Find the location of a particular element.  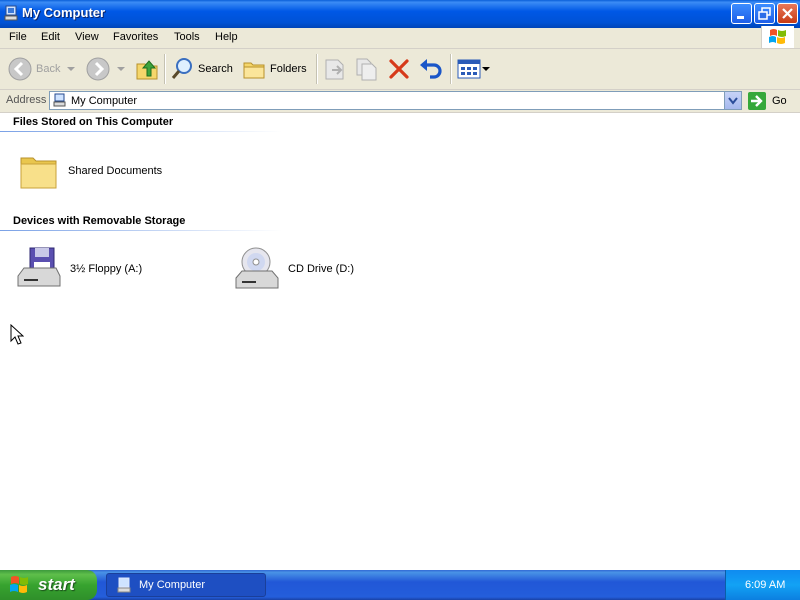

menu-tools: Tools is located at coordinates (187, 37).